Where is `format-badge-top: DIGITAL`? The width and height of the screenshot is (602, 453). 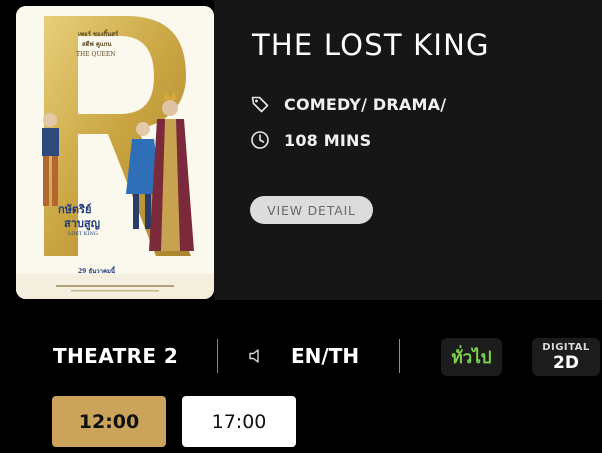 format-badge-top: DIGITAL is located at coordinates (566, 347).